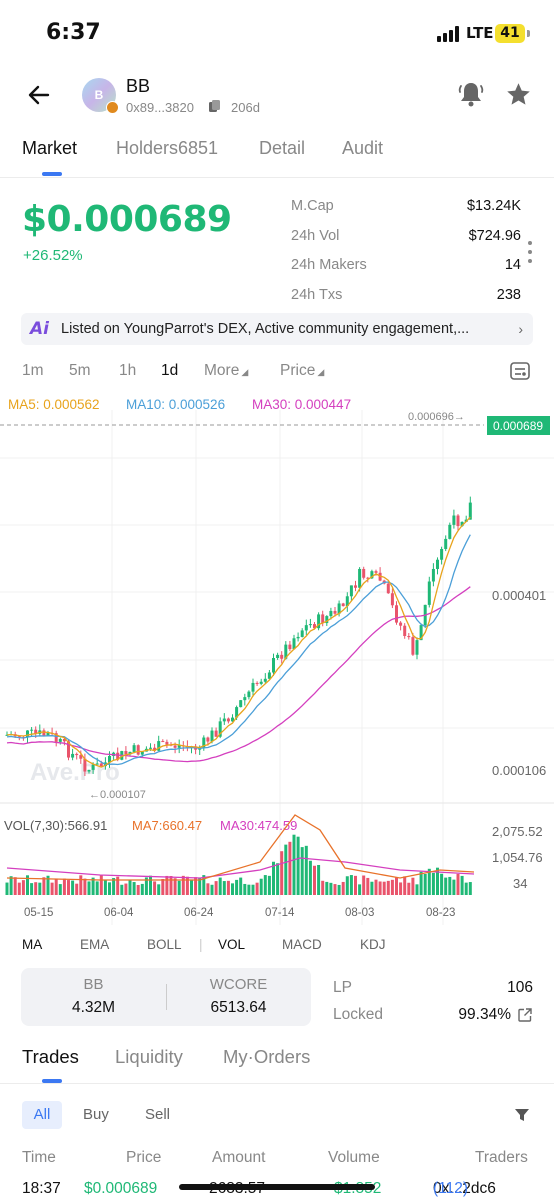  What do you see at coordinates (96, 1114) in the screenshot?
I see `filter-buy: Buy` at bounding box center [96, 1114].